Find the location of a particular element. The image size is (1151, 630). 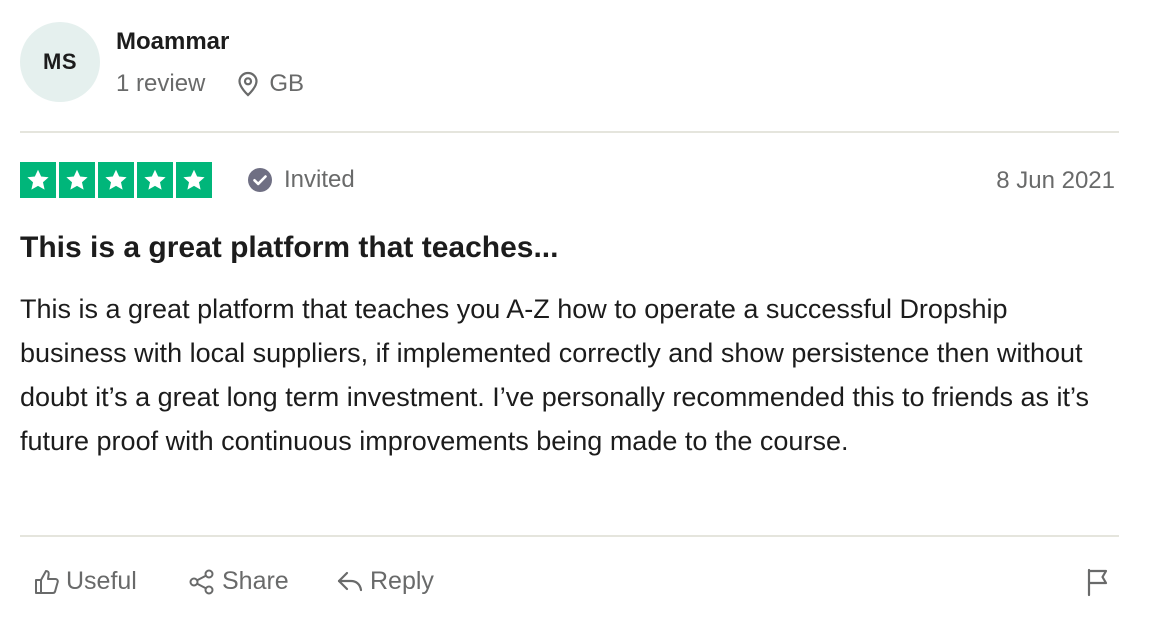

checkmark-circle-icon is located at coordinates (260, 180).